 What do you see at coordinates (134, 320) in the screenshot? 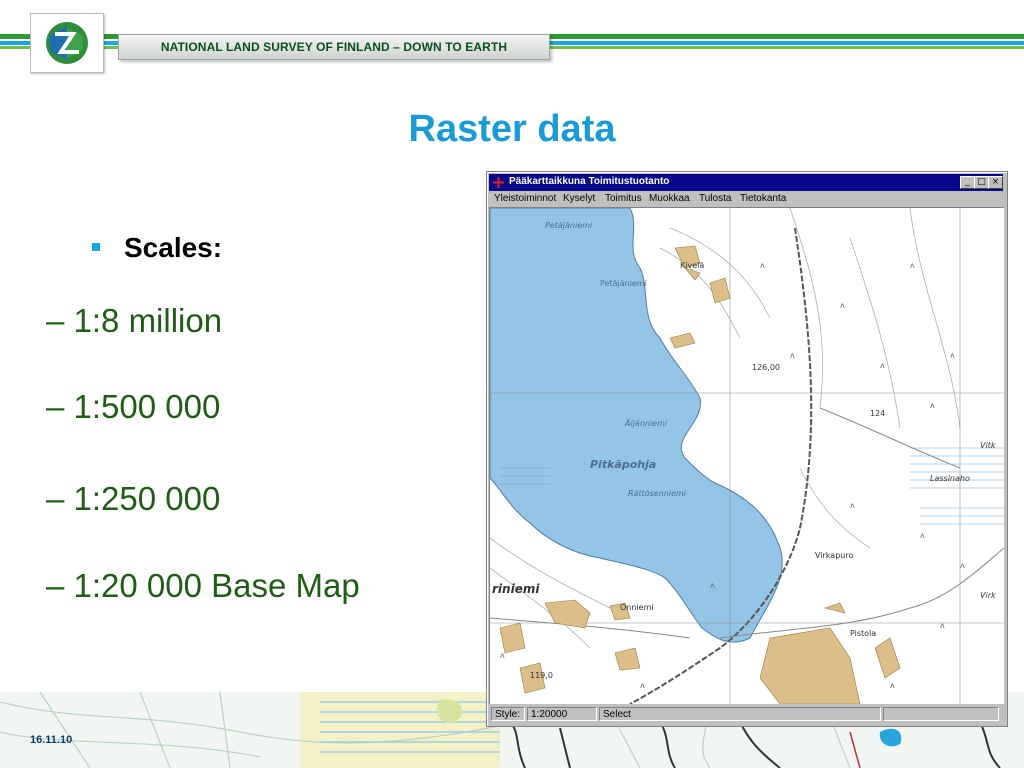
I see `scale-item: – 1:8 million` at bounding box center [134, 320].